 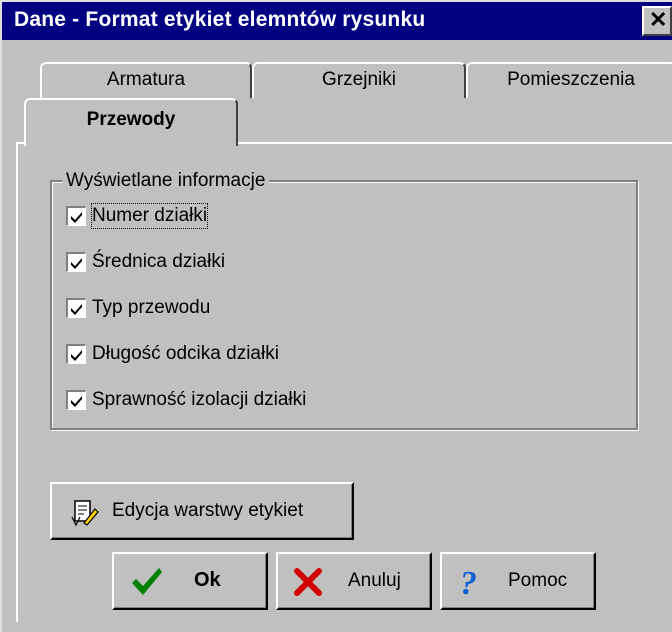 I want to click on groupbox-label: Wyświetlane informacje, so click(x=166, y=181).